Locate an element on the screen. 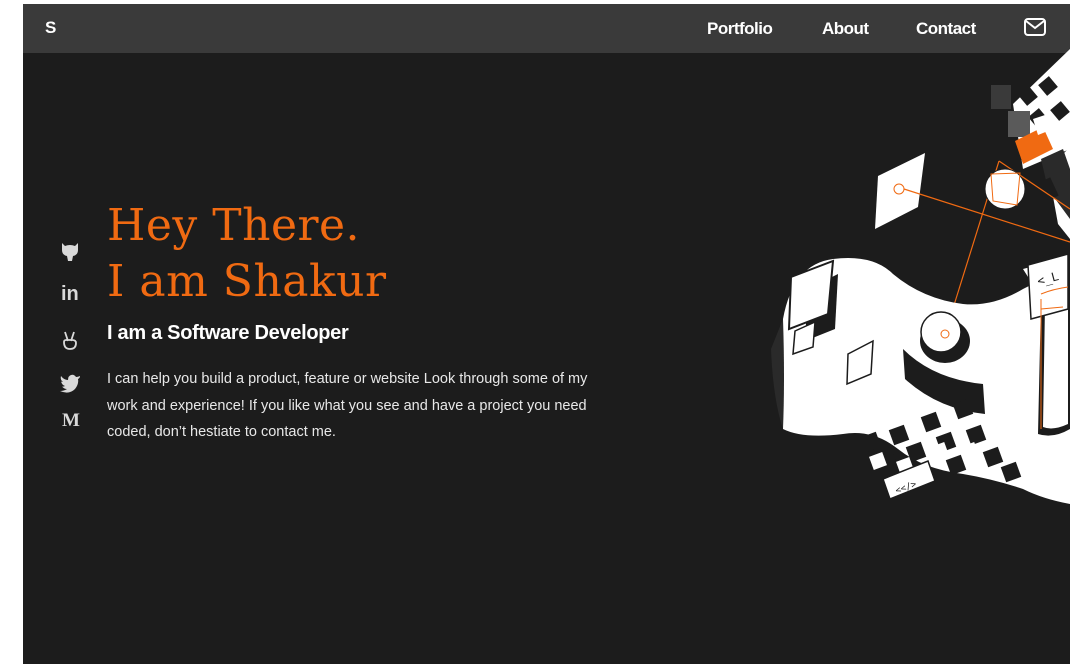 The width and height of the screenshot is (1081, 672). angellist-icon is located at coordinates (70, 340).